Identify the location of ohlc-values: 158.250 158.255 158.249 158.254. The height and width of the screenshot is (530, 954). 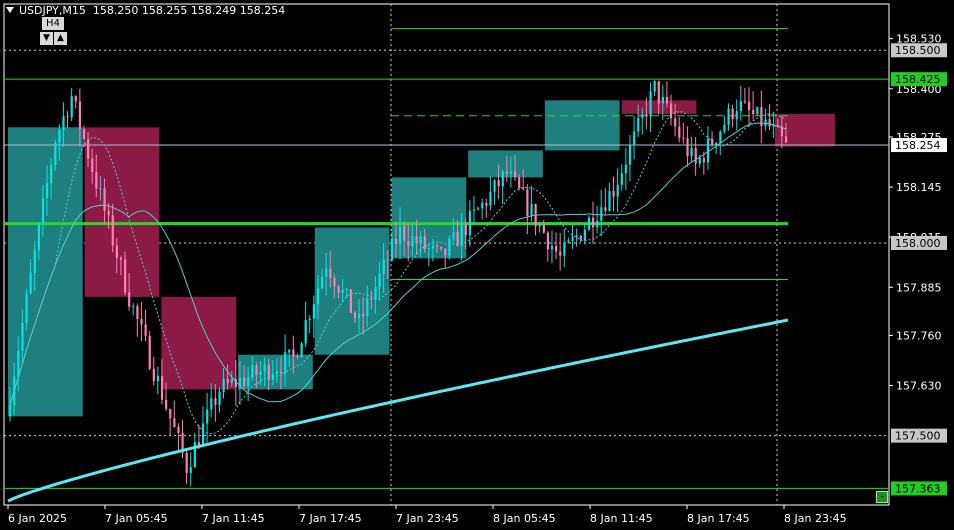
(189, 10).